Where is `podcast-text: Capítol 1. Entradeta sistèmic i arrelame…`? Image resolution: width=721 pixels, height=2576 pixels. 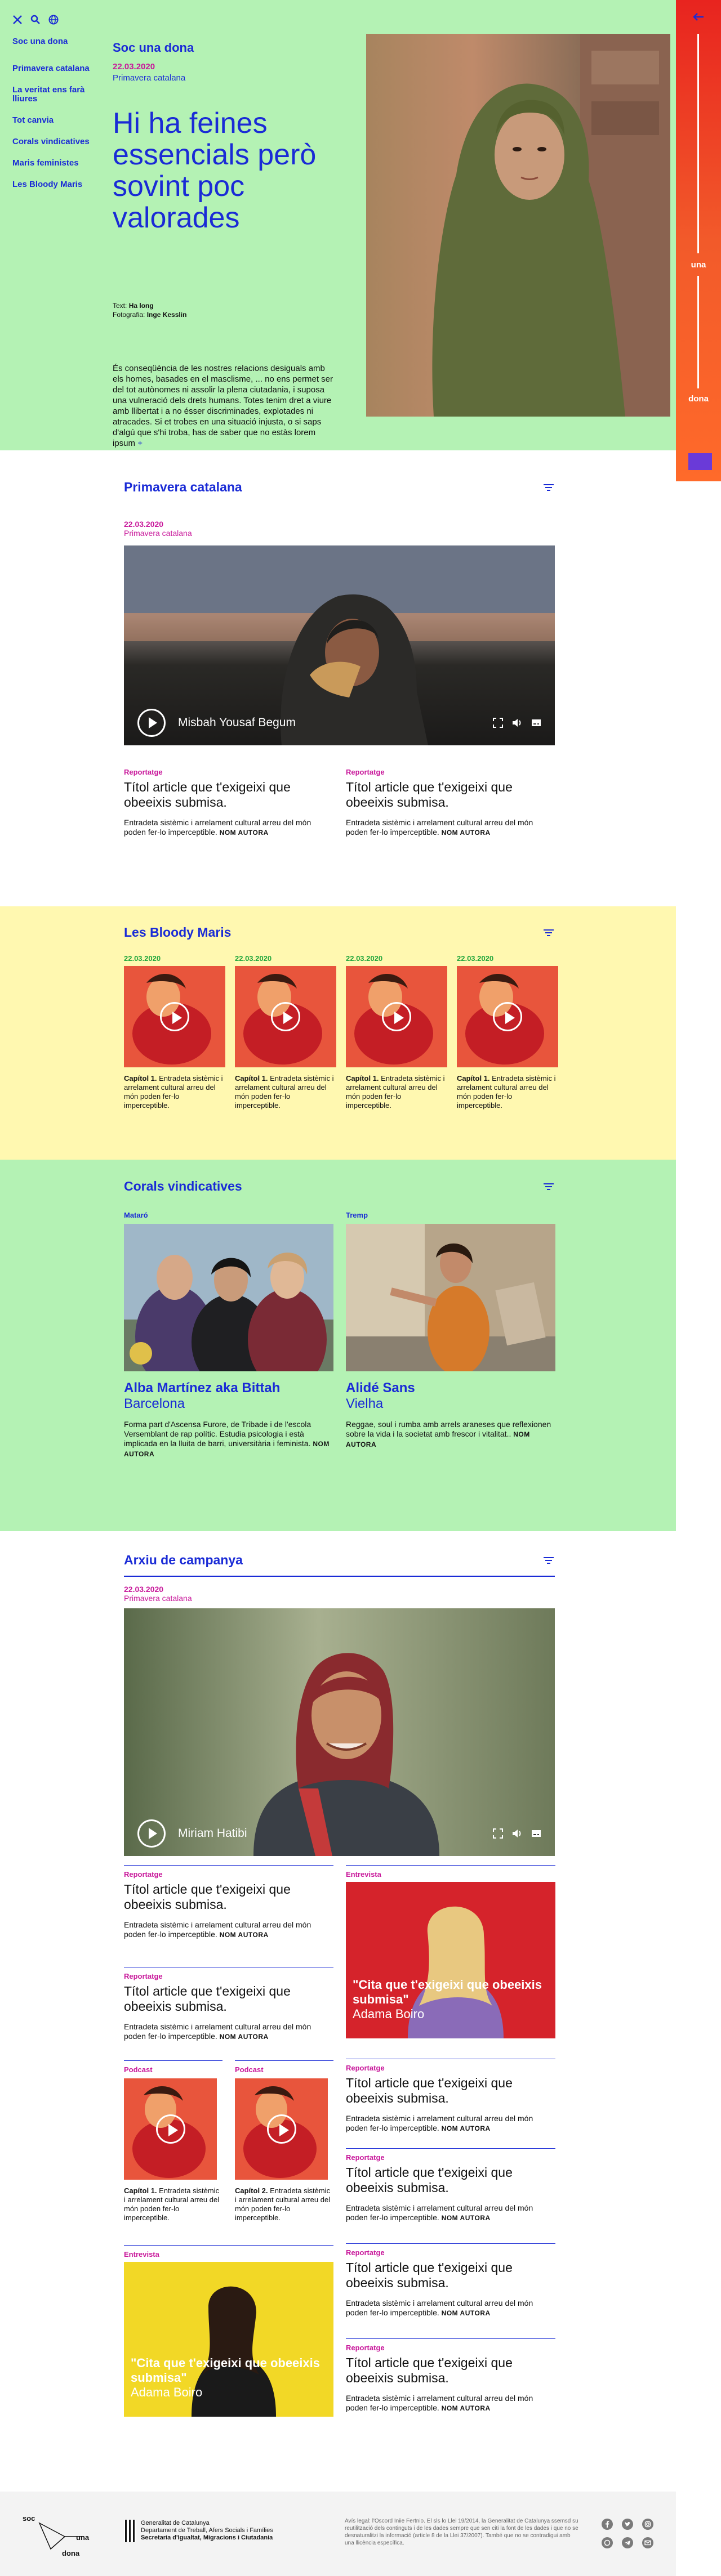
podcast-text: Capítol 1. Entradeta sistèmic i arrelame… is located at coordinates (173, 2204).